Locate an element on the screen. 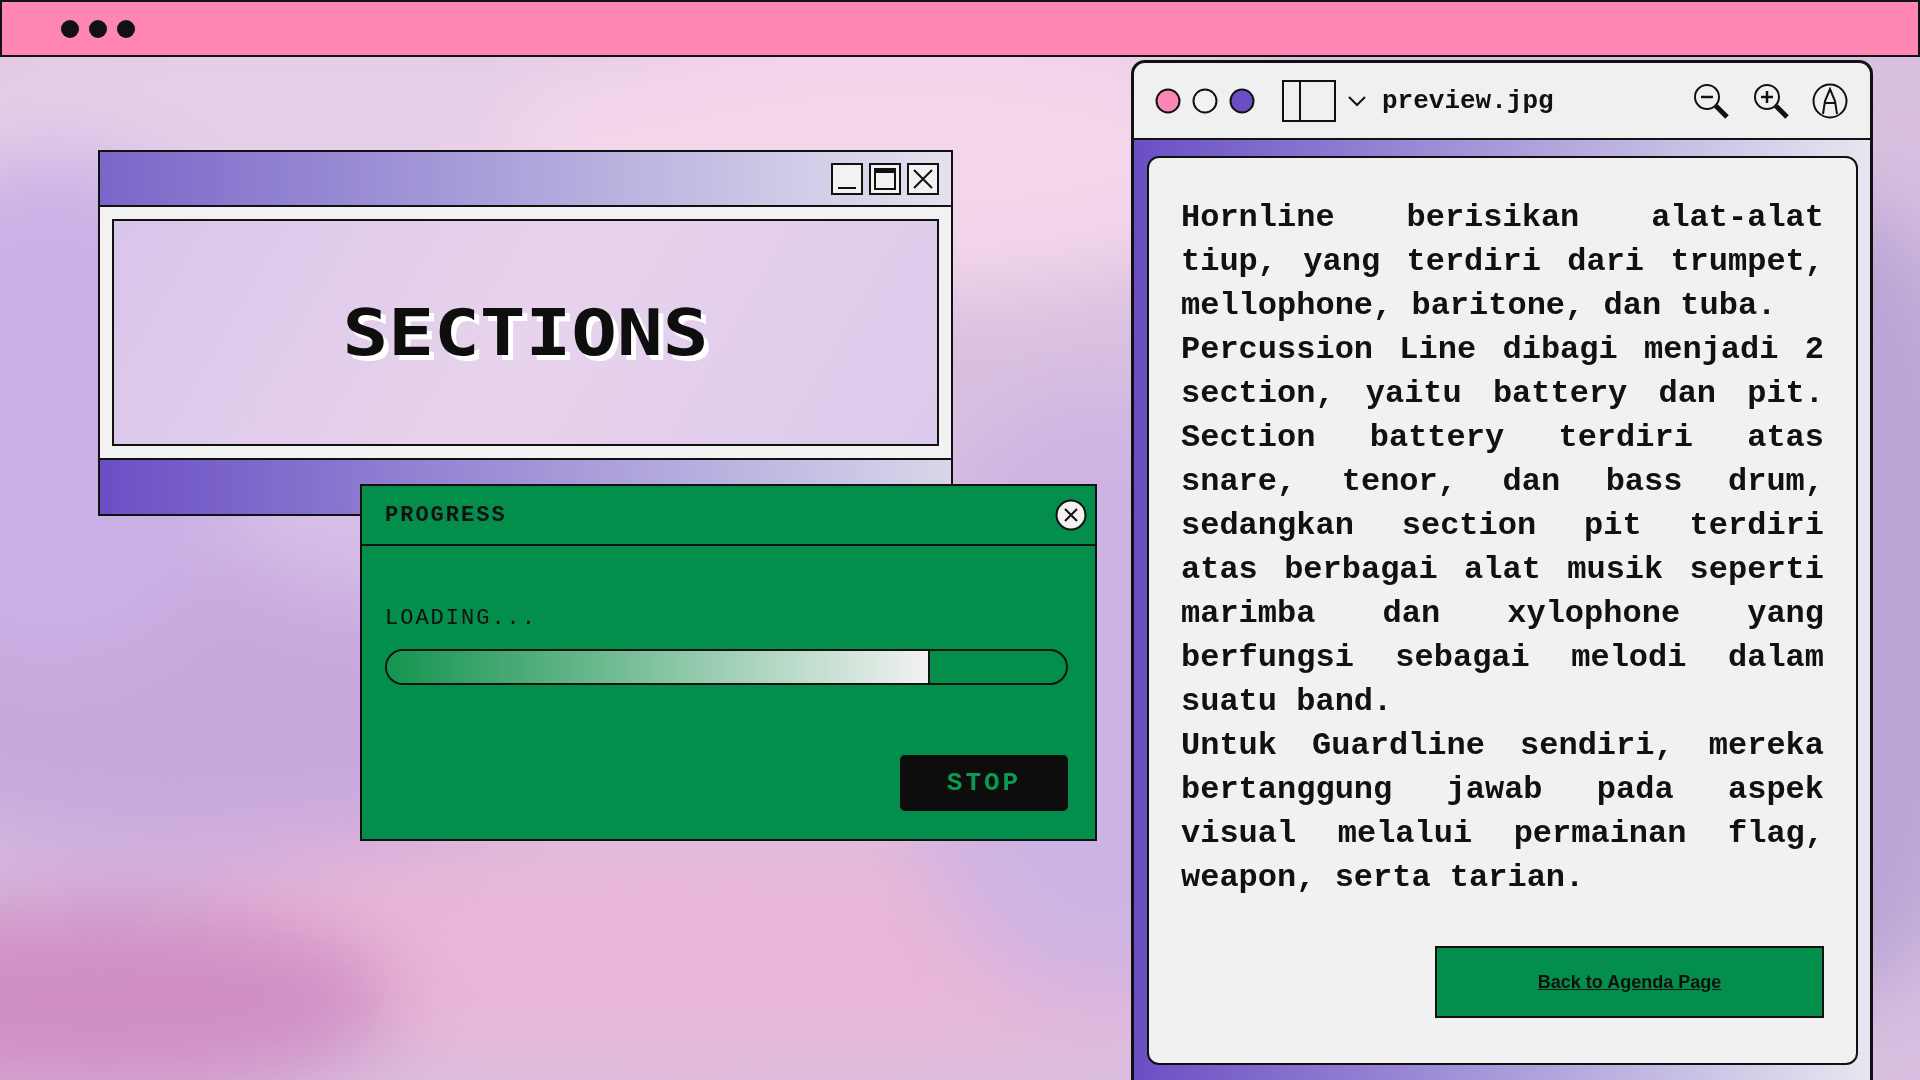 The width and height of the screenshot is (1920, 1080). body-paragraph: Hornline berisikan alat-alat tiup, yang terdiri dari trumpet, mellophone, baritone, dan tuba. is located at coordinates (1502, 262).